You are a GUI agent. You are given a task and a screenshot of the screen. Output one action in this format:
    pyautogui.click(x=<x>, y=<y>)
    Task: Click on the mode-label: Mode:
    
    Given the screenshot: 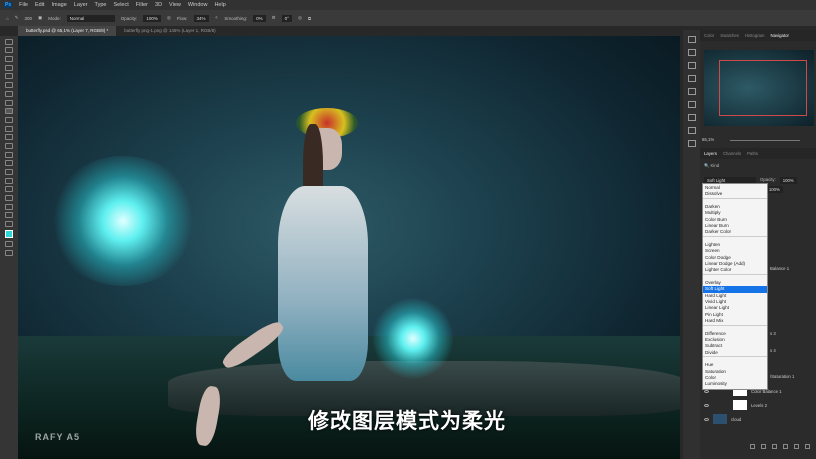 What is the action you would take?
    pyautogui.click(x=54, y=18)
    